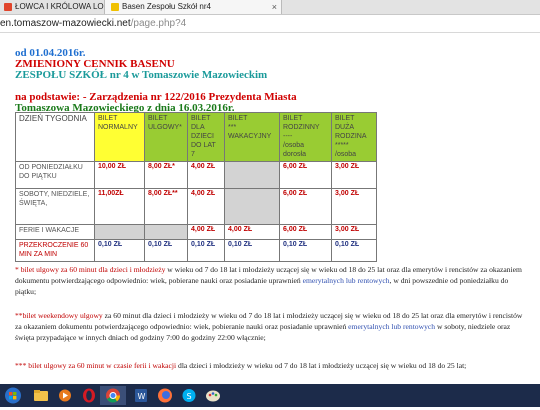  What do you see at coordinates (206, 137) in the screenshot?
I see `header-dzieci: BILET DLA DZIECI DO LAT 7` at bounding box center [206, 137].